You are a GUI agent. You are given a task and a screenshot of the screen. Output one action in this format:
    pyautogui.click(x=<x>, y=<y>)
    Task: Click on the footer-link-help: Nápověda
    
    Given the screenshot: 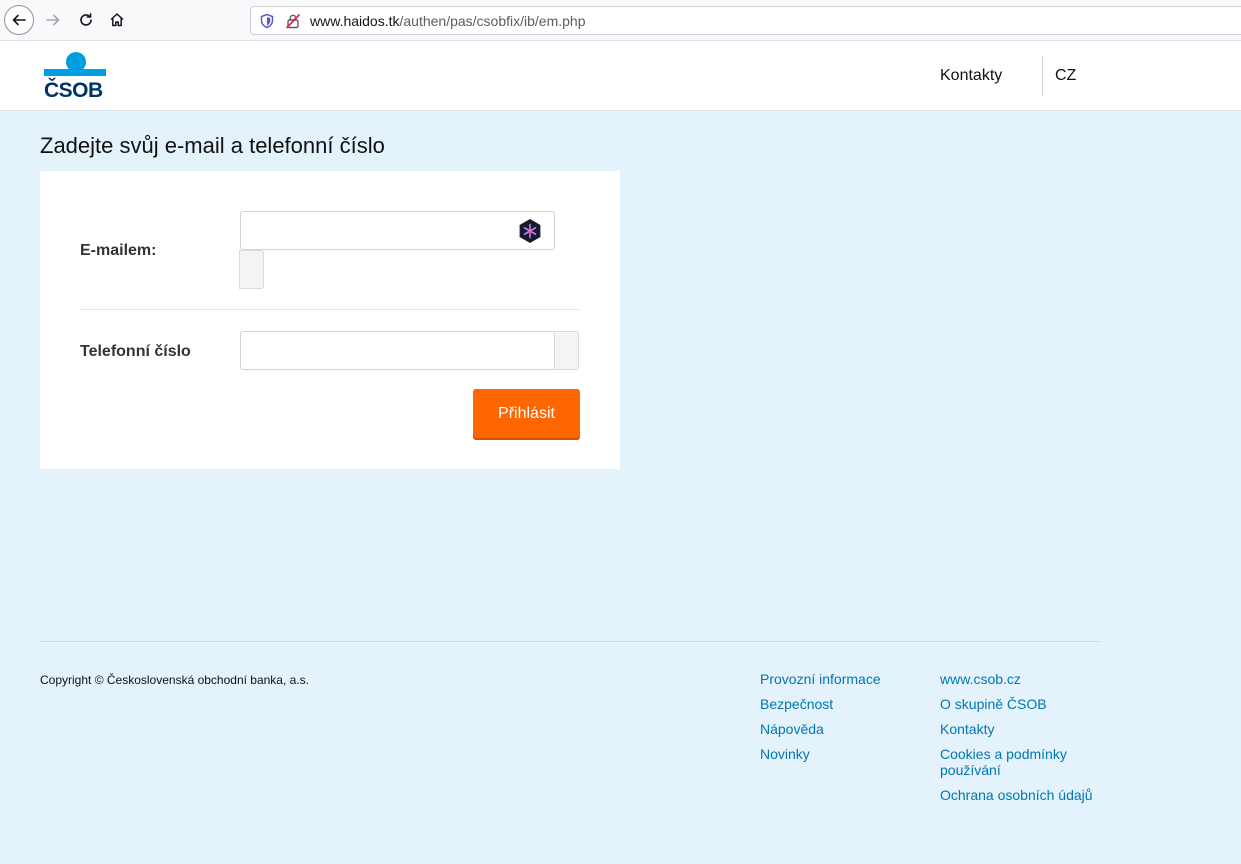 What is the action you would take?
    pyautogui.click(x=792, y=729)
    